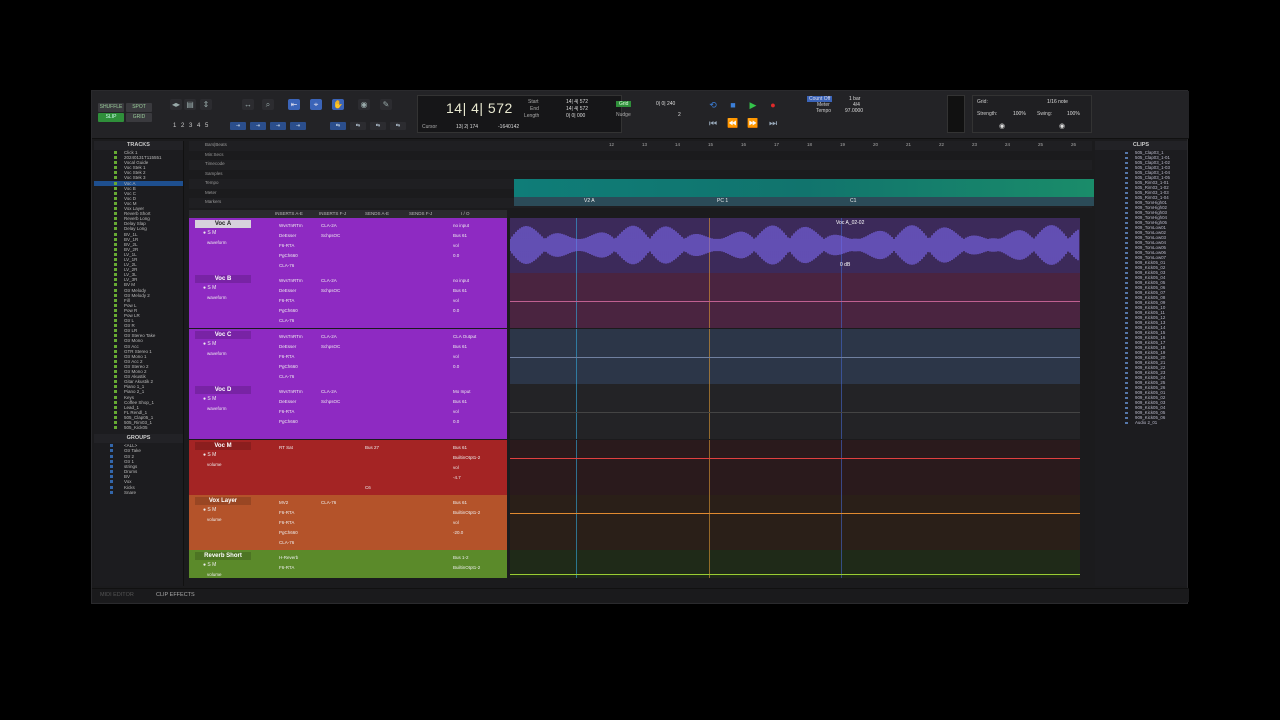 This screenshot has height=720, width=1280. What do you see at coordinates (1057, 102) in the screenshot?
I see `grid-note-value: 1/16 note` at bounding box center [1057, 102].